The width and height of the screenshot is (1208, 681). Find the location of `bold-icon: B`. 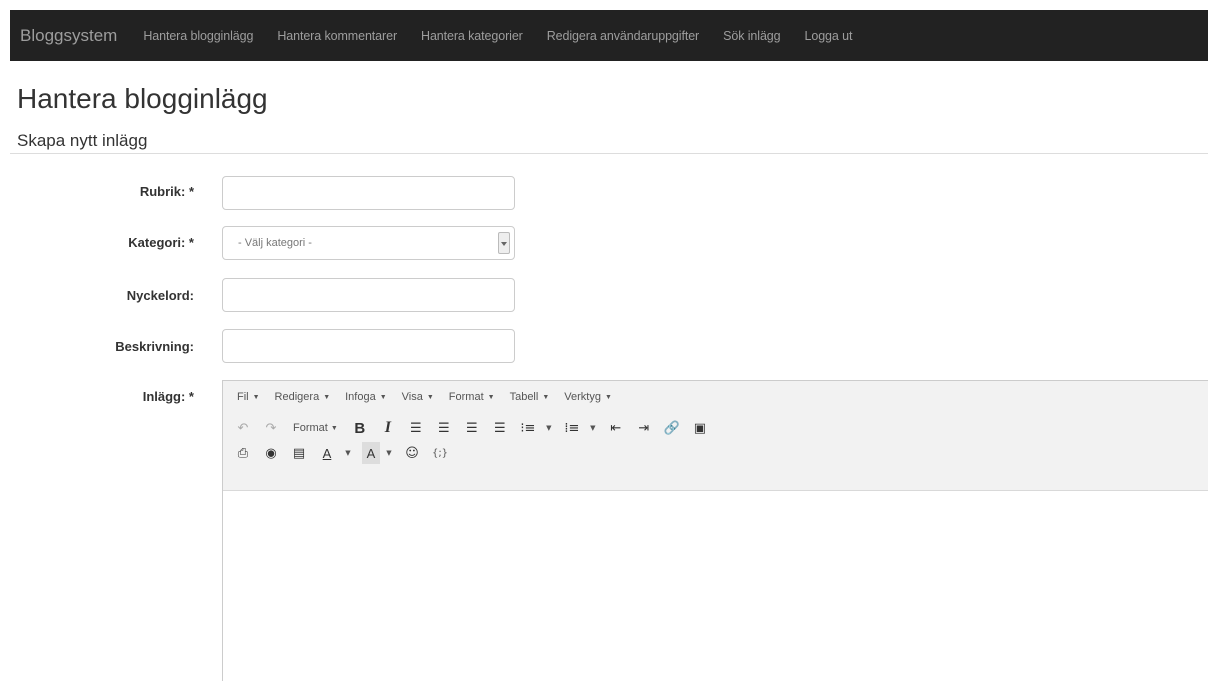

bold-icon: B is located at coordinates (360, 428).